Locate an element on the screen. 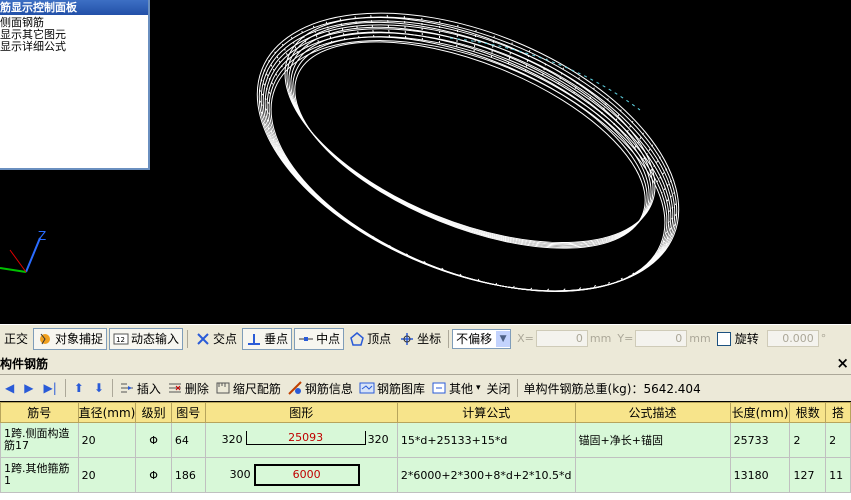  chevron-down-icon: ▼ is located at coordinates (503, 338).